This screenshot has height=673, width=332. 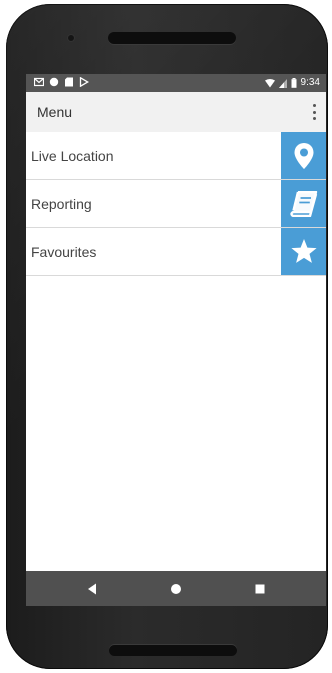 What do you see at coordinates (61, 82) in the screenshot?
I see `notification-icons` at bounding box center [61, 82].